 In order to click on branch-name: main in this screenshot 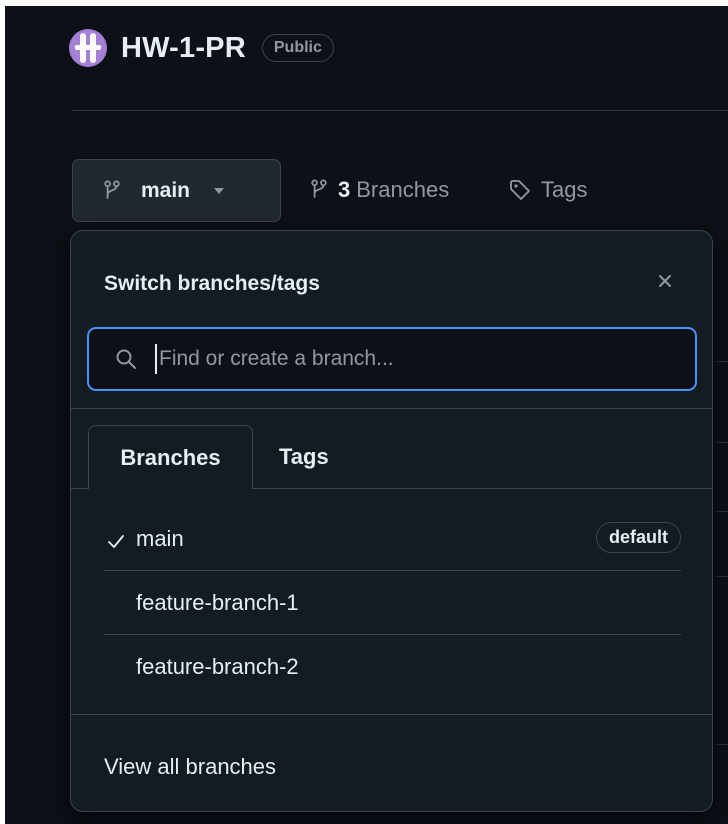, I will do `click(160, 538)`.